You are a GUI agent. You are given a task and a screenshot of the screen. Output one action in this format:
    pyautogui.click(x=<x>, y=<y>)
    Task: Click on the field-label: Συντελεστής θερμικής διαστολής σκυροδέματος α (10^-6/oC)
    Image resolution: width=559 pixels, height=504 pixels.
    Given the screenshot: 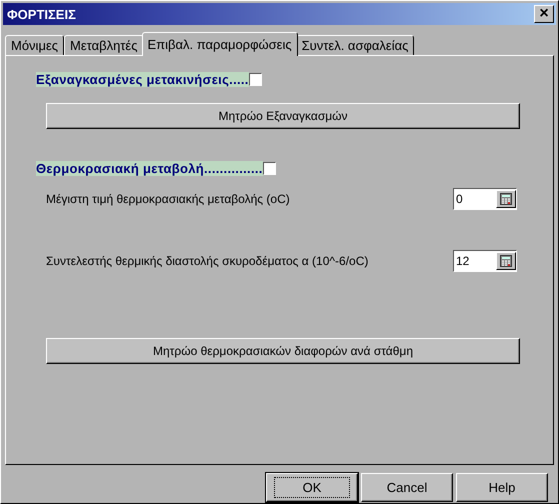 What is the action you would take?
    pyautogui.click(x=207, y=261)
    